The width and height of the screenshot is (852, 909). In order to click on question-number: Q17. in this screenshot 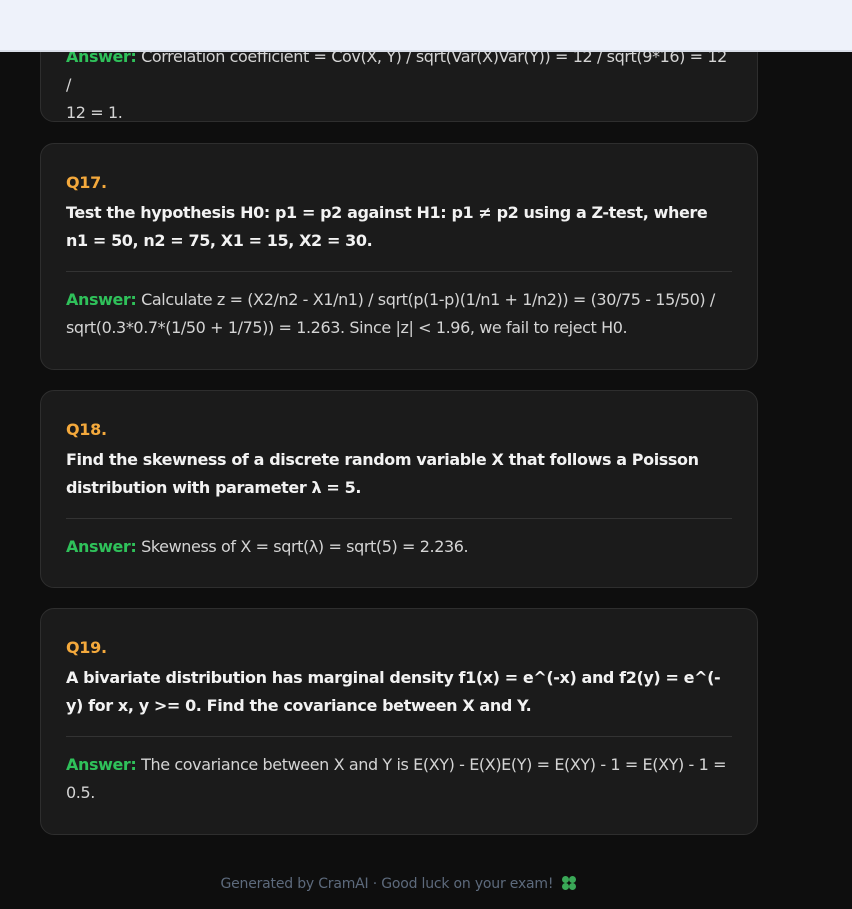, I will do `click(86, 182)`.